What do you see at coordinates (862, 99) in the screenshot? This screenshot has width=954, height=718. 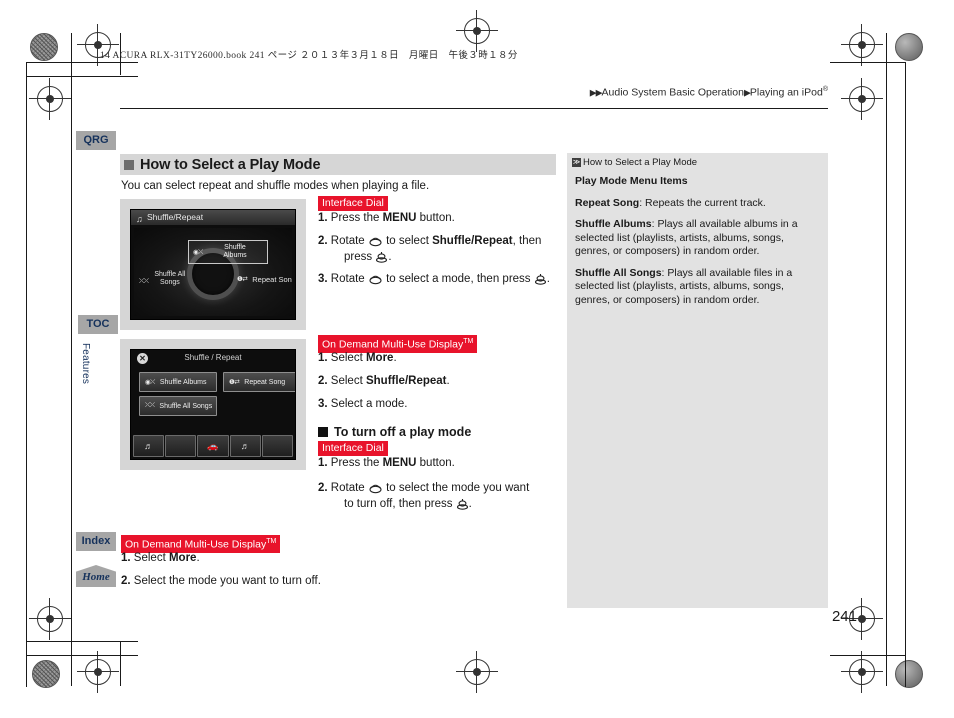 I see `registration-mark-right-upper` at bounding box center [862, 99].